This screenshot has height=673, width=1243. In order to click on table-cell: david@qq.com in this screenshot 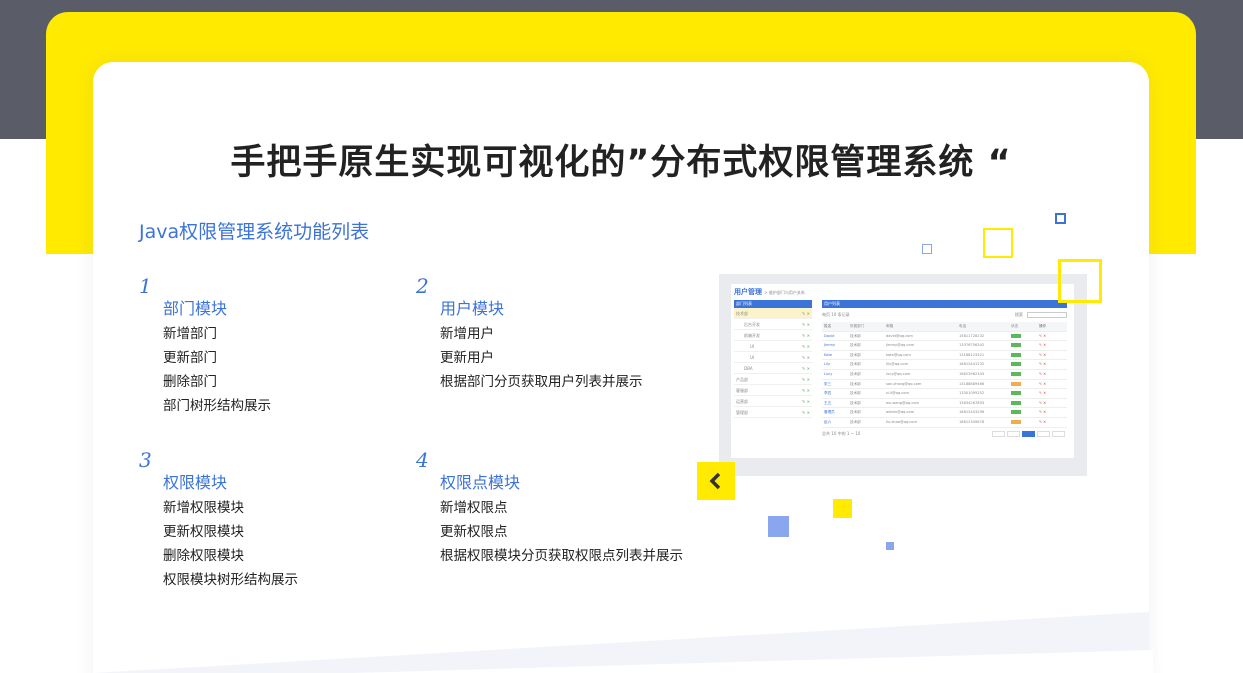, I will do `click(899, 335)`.